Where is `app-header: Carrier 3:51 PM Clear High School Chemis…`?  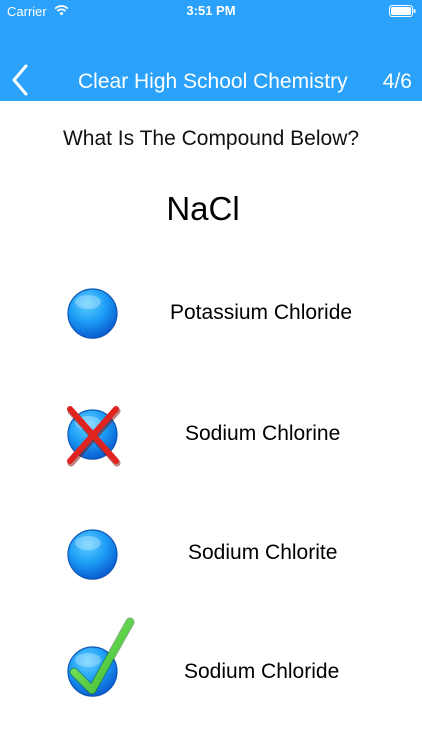
app-header: Carrier 3:51 PM Clear High School Chemis… is located at coordinates (211, 50).